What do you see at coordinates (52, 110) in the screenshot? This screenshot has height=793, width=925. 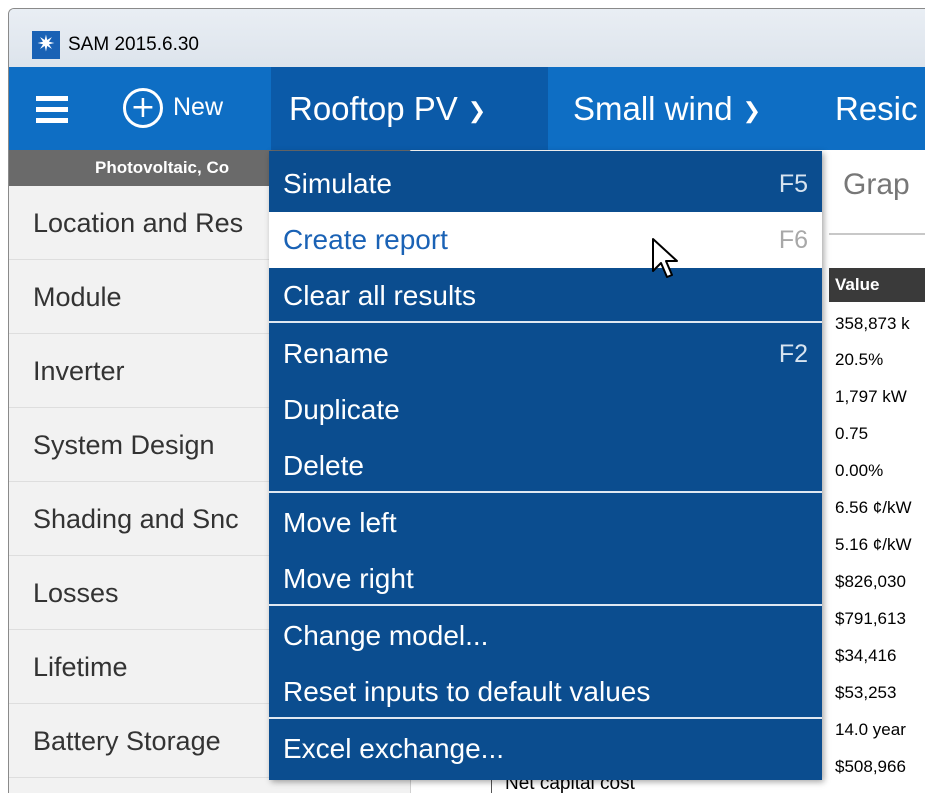 I see `hamburger-icon` at bounding box center [52, 110].